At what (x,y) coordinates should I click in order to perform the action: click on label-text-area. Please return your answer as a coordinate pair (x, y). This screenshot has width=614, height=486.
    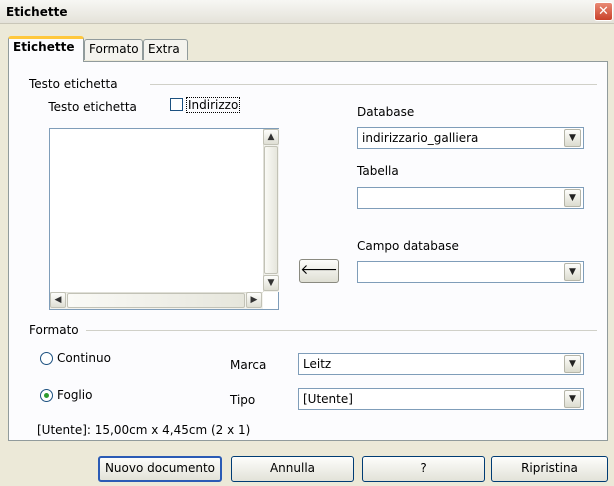
    Looking at the image, I should click on (164, 219).